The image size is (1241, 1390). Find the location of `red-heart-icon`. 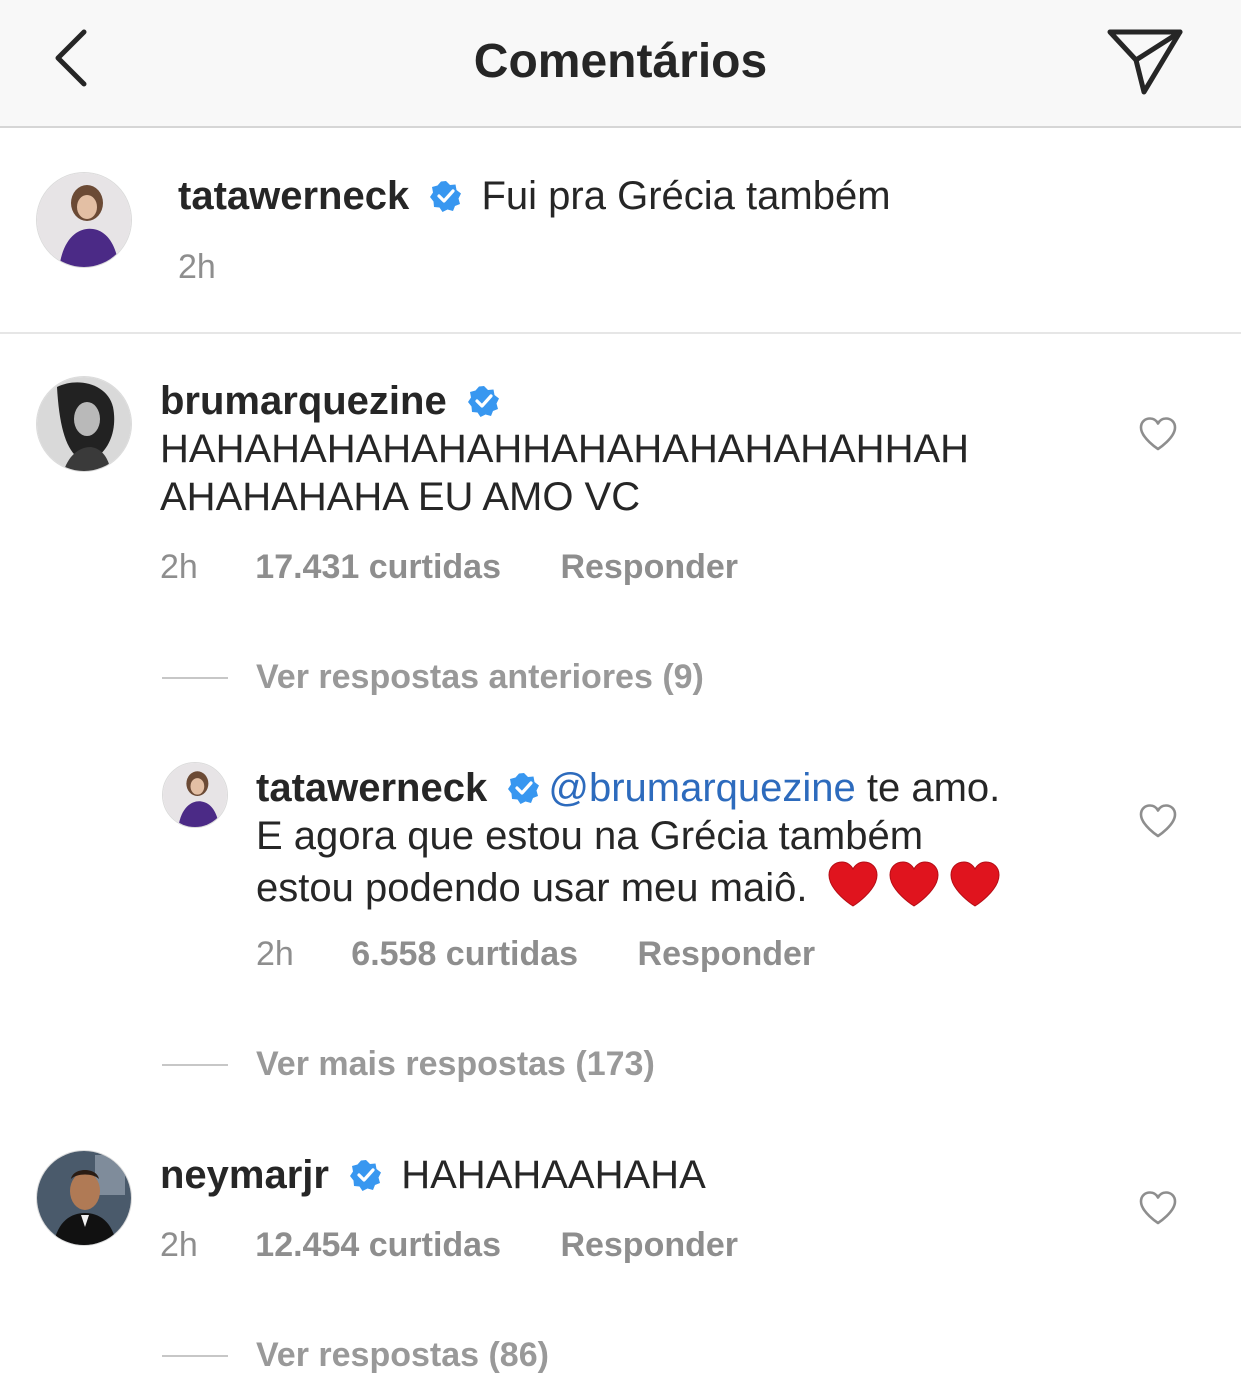

red-heart-icon is located at coordinates (914, 884).